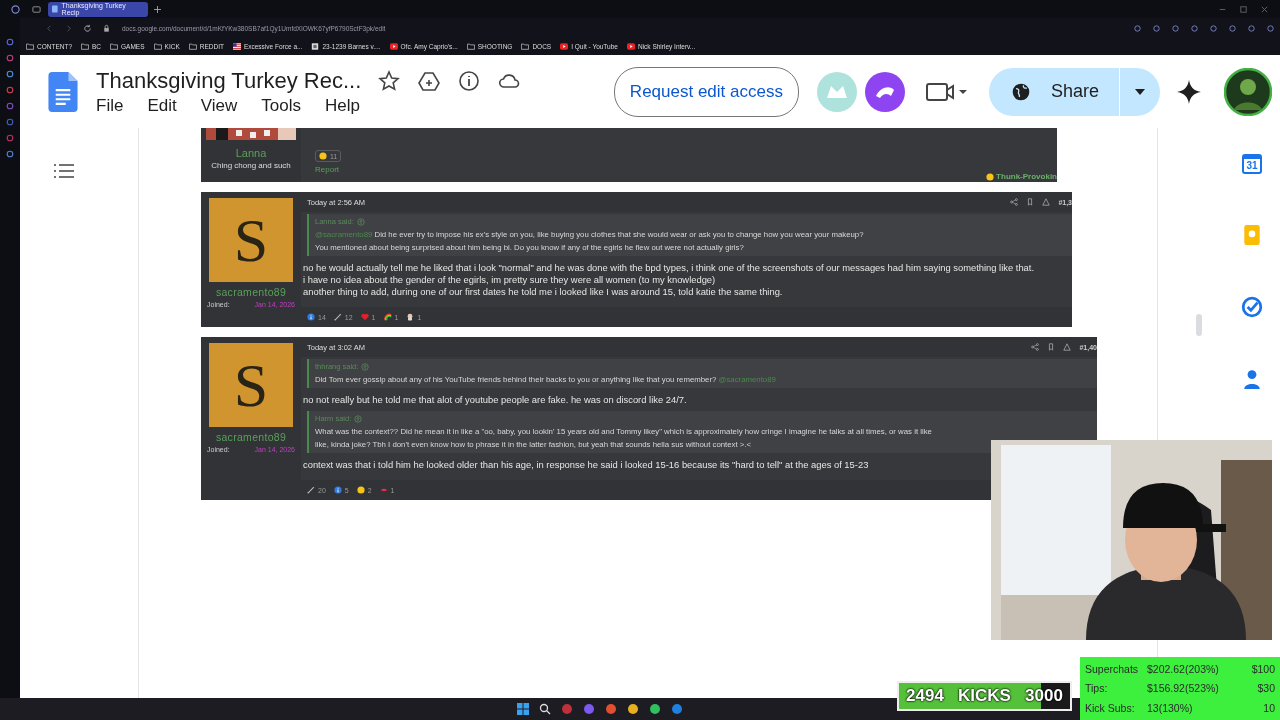  Describe the element at coordinates (1248, 91) in the screenshot. I see `profile-avatar` at that location.